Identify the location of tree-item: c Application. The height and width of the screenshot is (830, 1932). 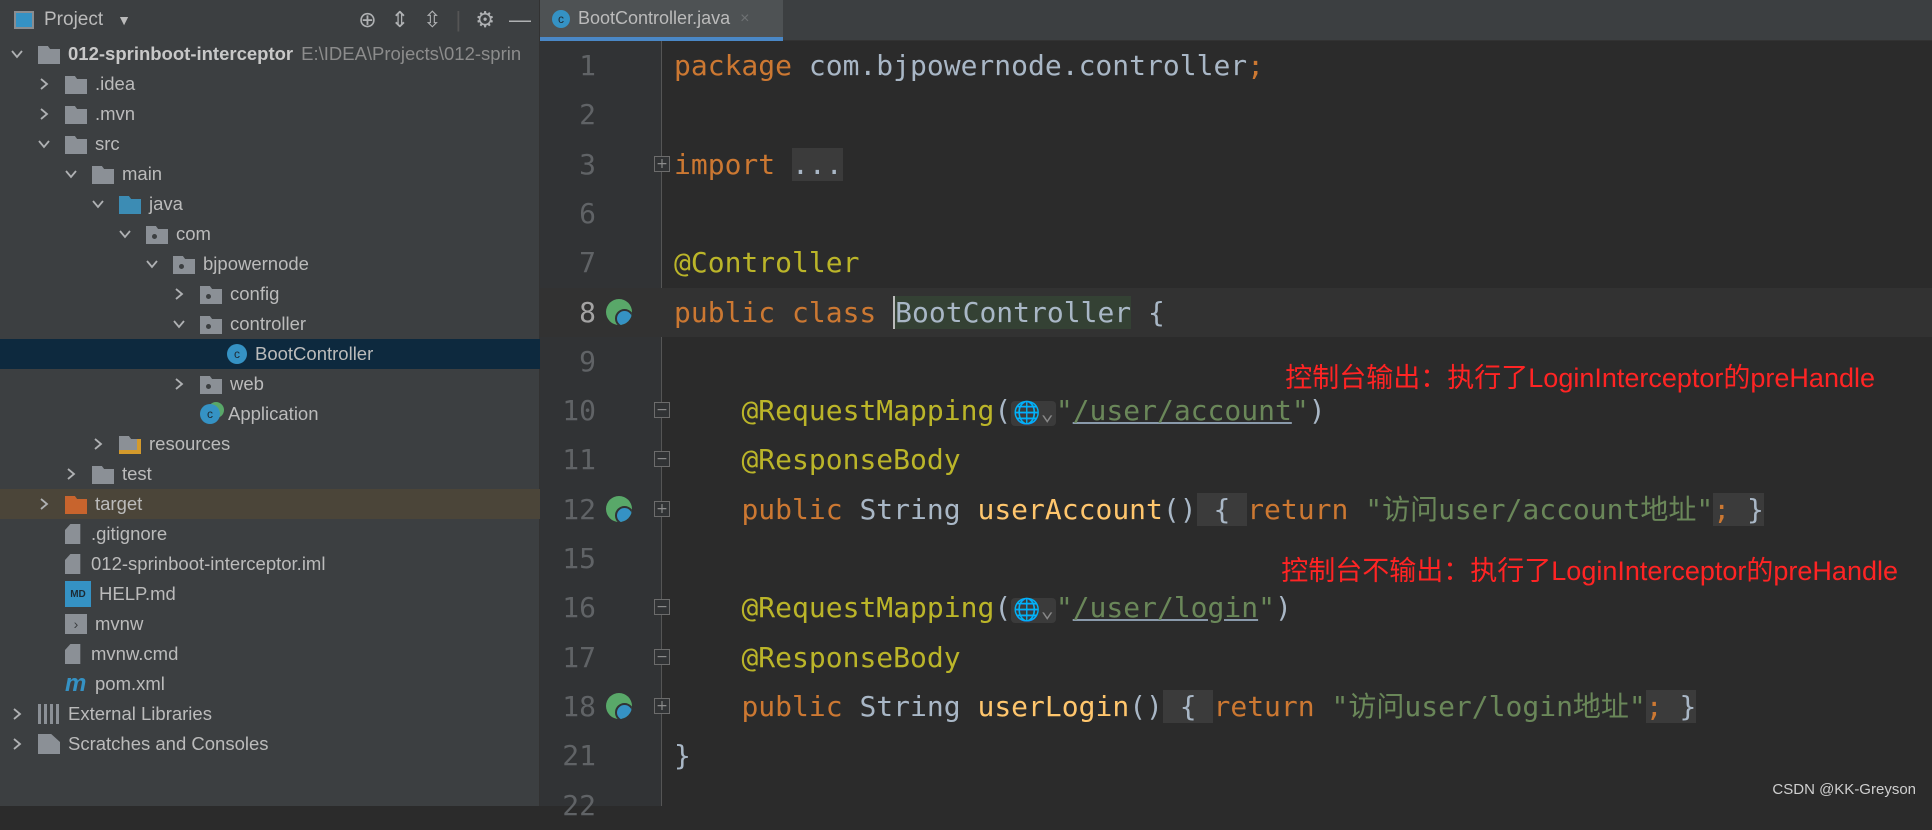
(270, 414).